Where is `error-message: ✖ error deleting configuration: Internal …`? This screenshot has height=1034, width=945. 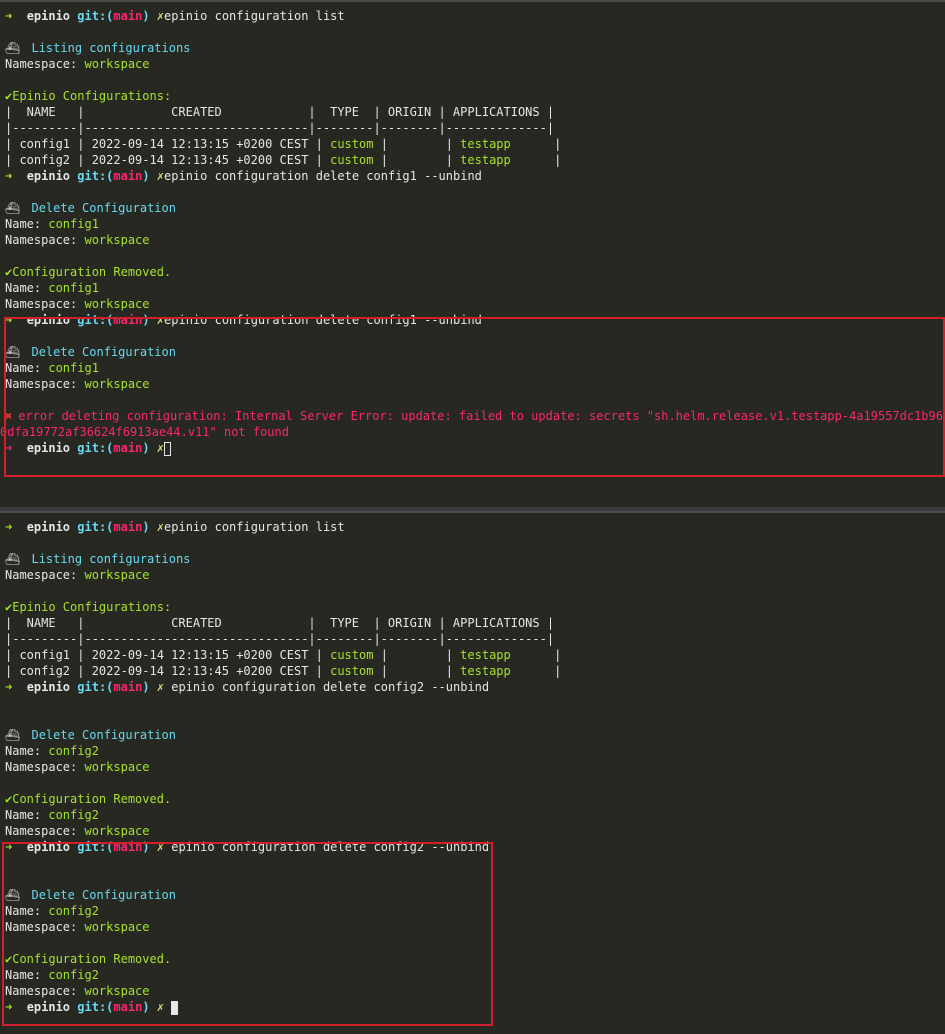 error-message: ✖ error deleting configuration: Internal … is located at coordinates (475, 416).